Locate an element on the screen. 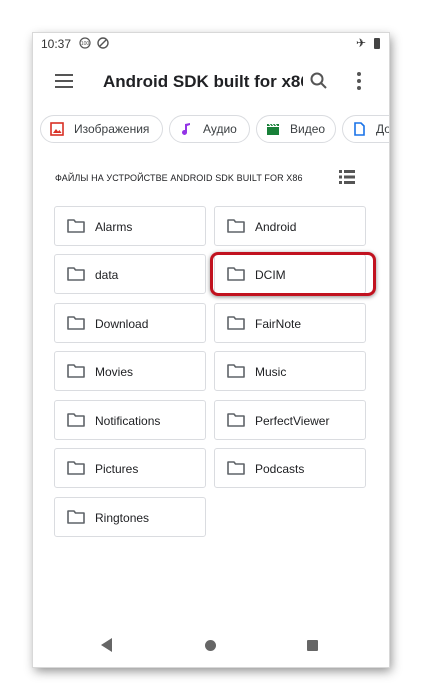  chip-label: Изображения is located at coordinates (112, 129).